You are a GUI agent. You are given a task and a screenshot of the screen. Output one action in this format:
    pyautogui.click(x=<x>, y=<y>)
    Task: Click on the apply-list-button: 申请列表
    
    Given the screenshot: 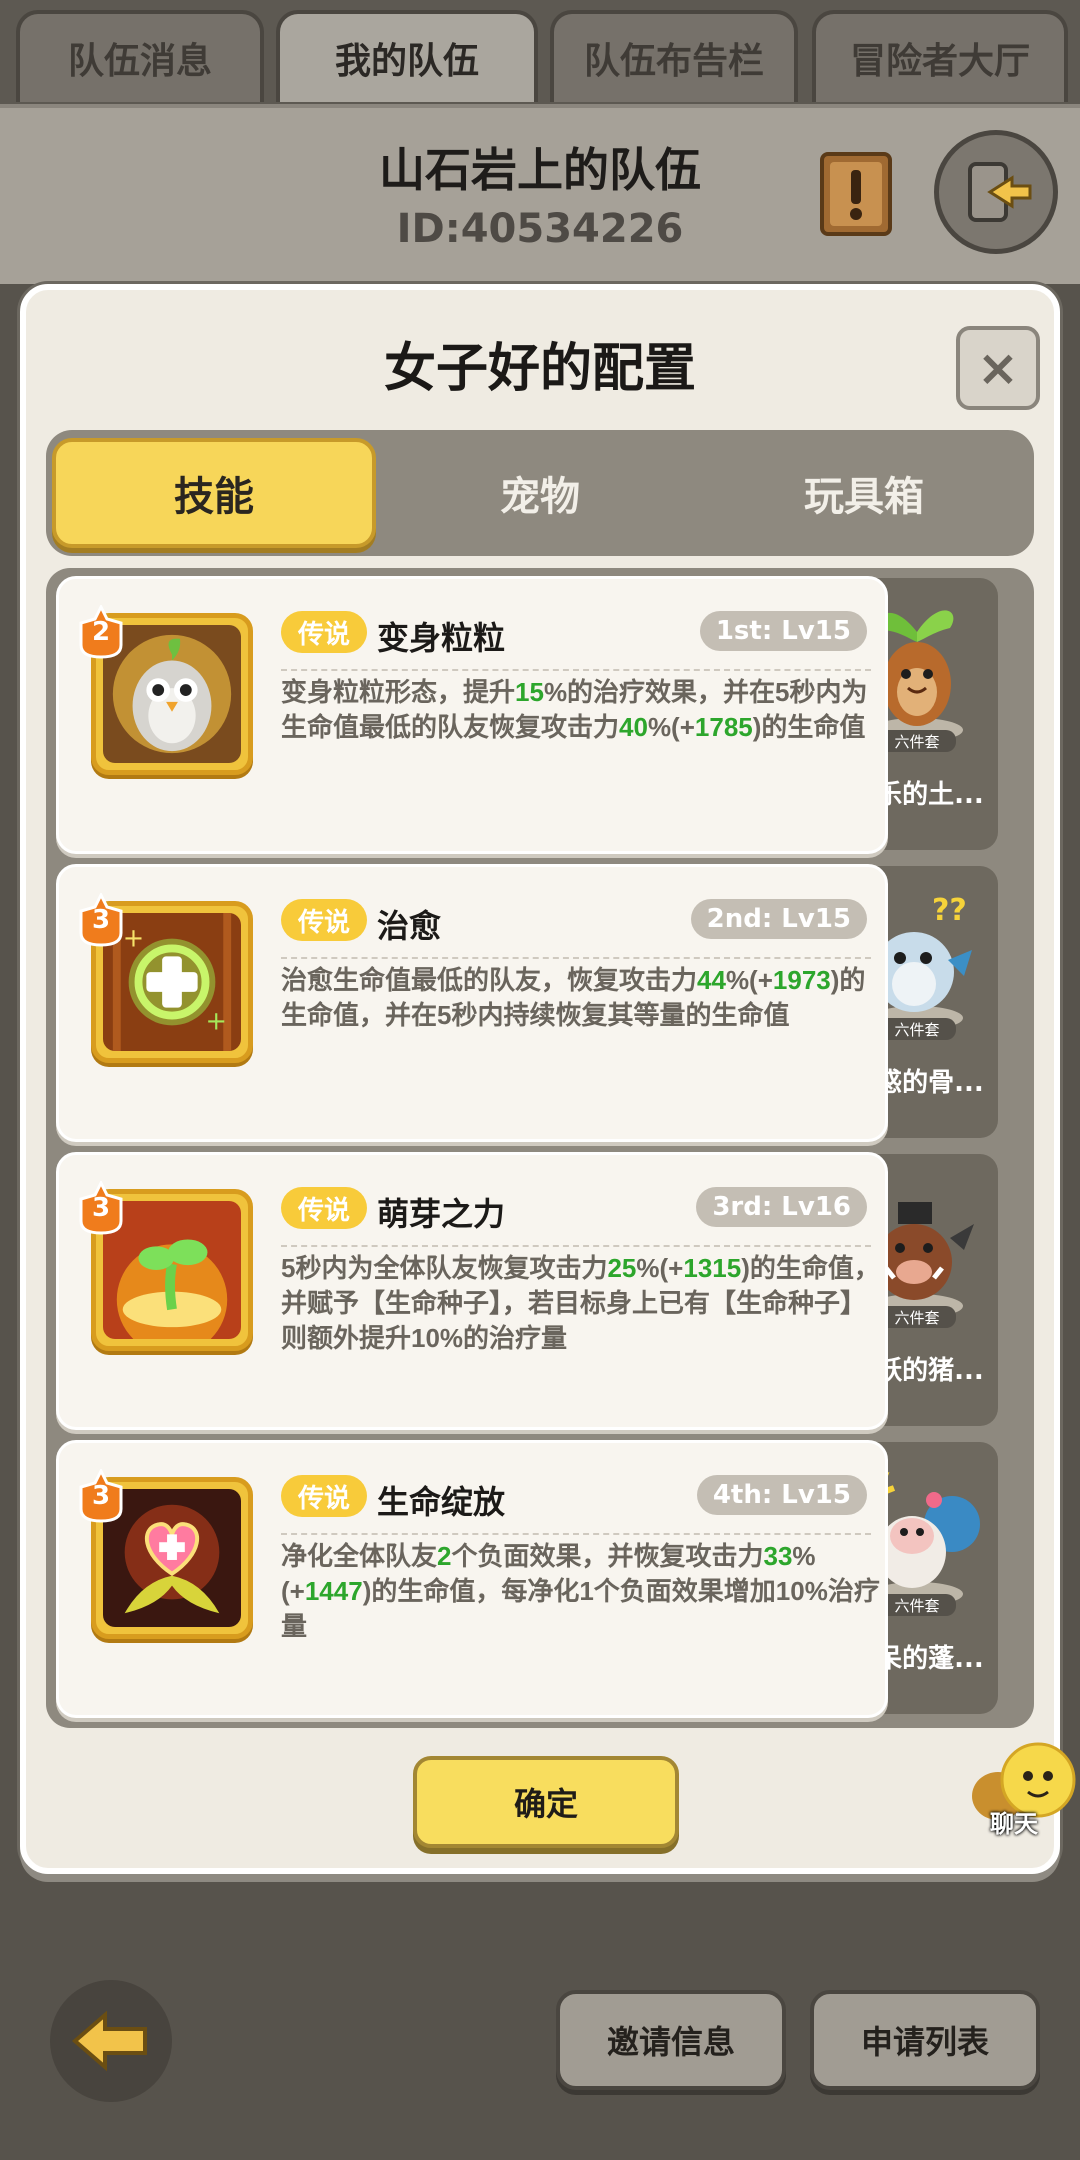 What is the action you would take?
    pyautogui.click(x=925, y=2040)
    